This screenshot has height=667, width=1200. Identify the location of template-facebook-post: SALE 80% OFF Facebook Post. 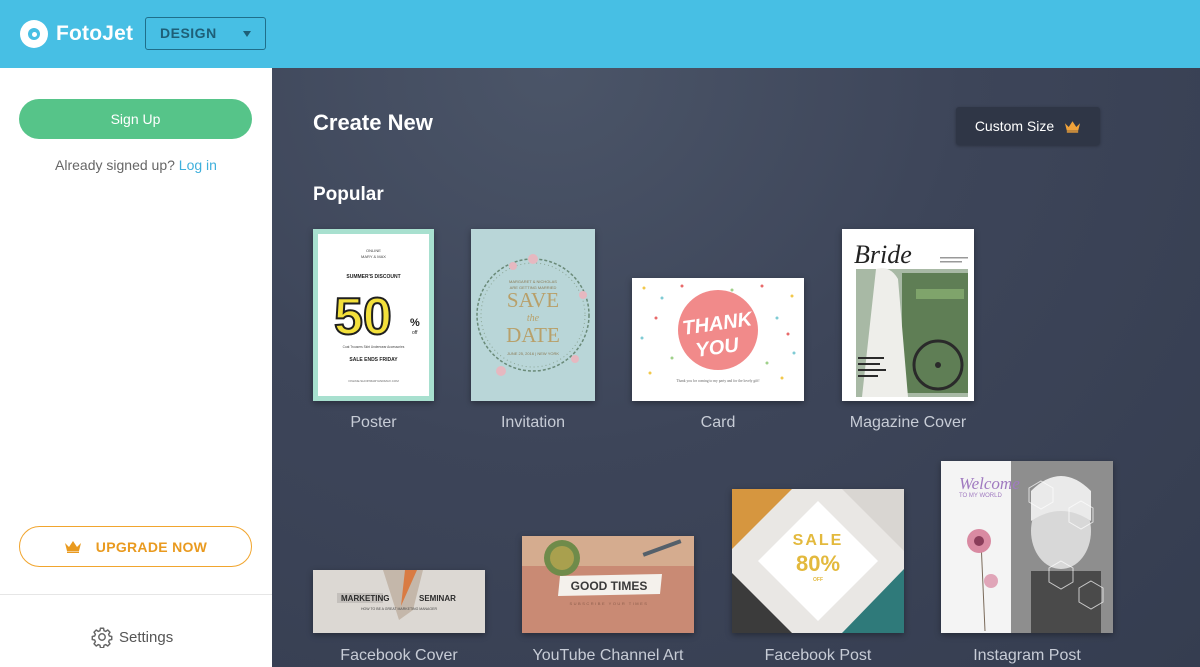
(818, 578).